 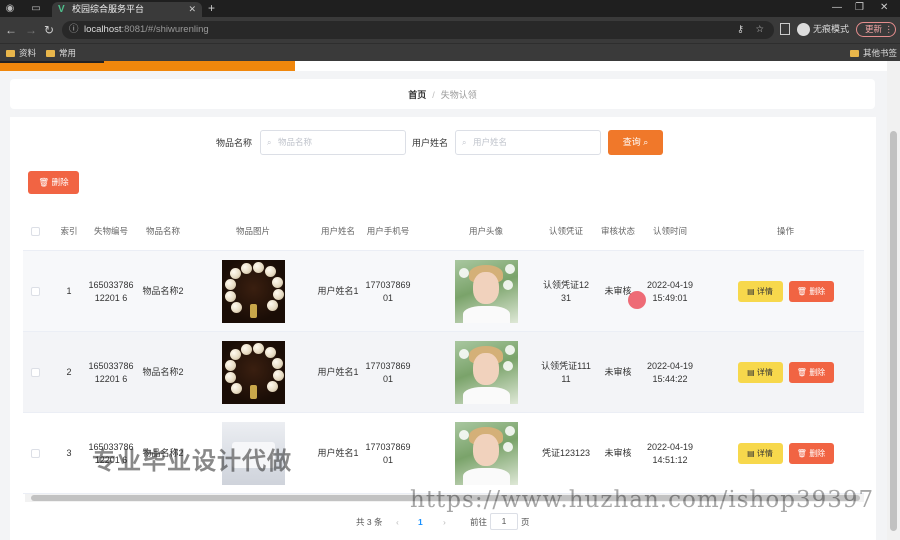 What do you see at coordinates (528, 142) in the screenshot?
I see `user-name-input: ⌕ 用户姓名` at bounding box center [528, 142].